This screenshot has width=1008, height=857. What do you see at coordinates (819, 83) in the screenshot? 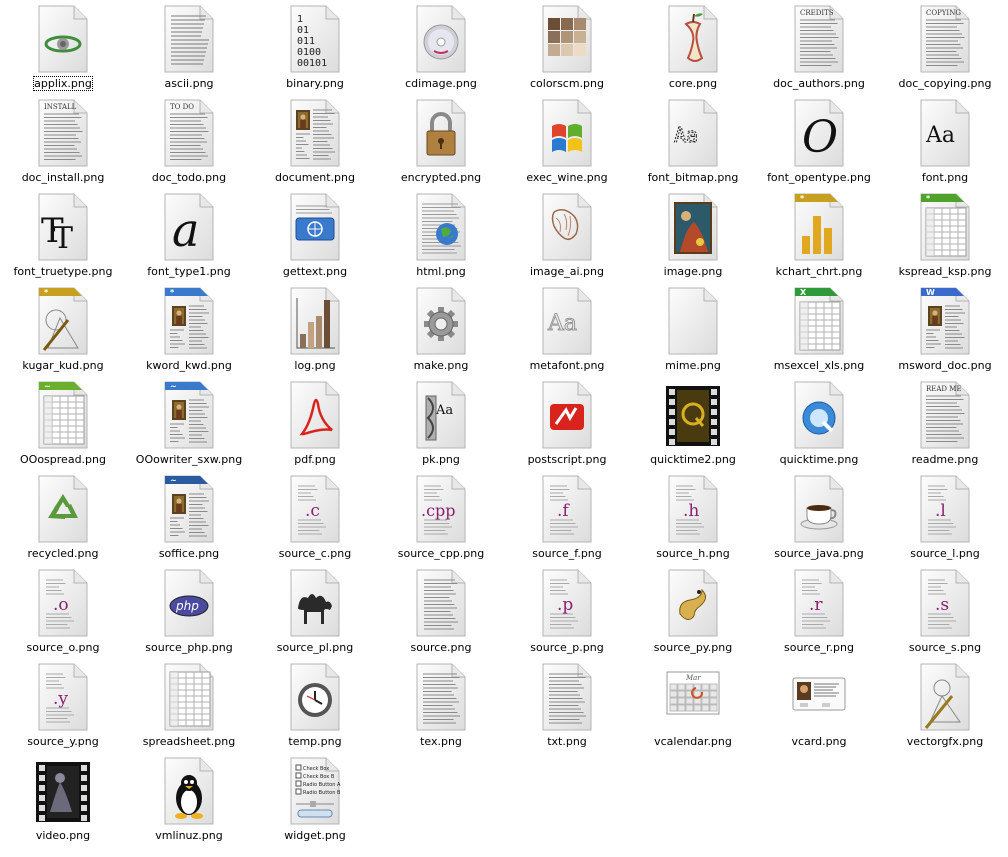
I see `file-name-label: doc_authors.png` at bounding box center [819, 83].